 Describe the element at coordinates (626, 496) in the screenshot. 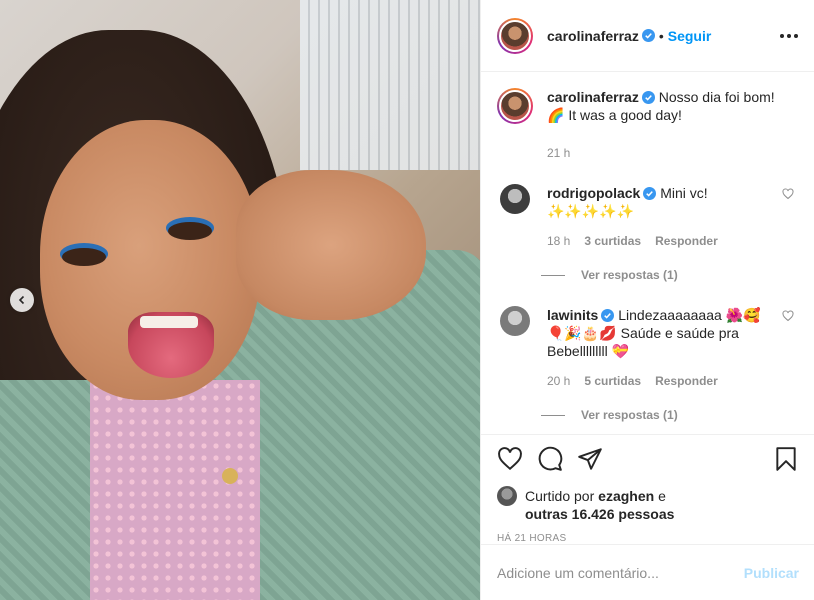

I see `liked-by-user: ezaghen` at that location.